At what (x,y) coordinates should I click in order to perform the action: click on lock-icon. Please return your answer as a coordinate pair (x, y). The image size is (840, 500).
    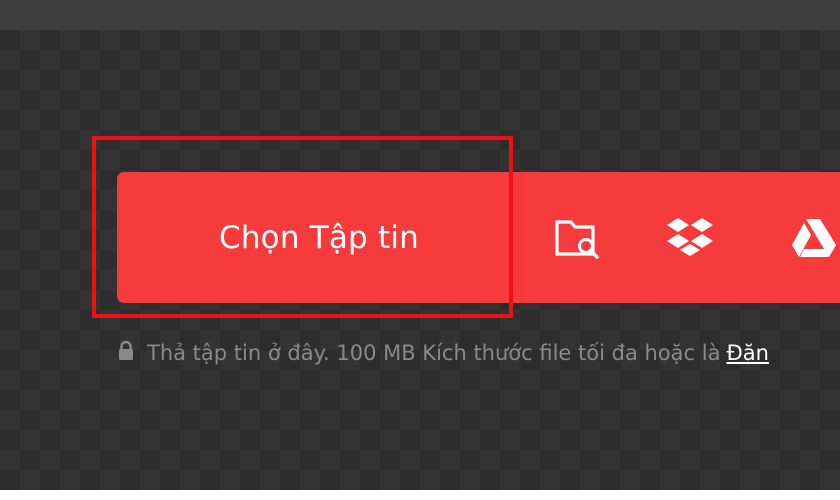
    Looking at the image, I should click on (132, 353).